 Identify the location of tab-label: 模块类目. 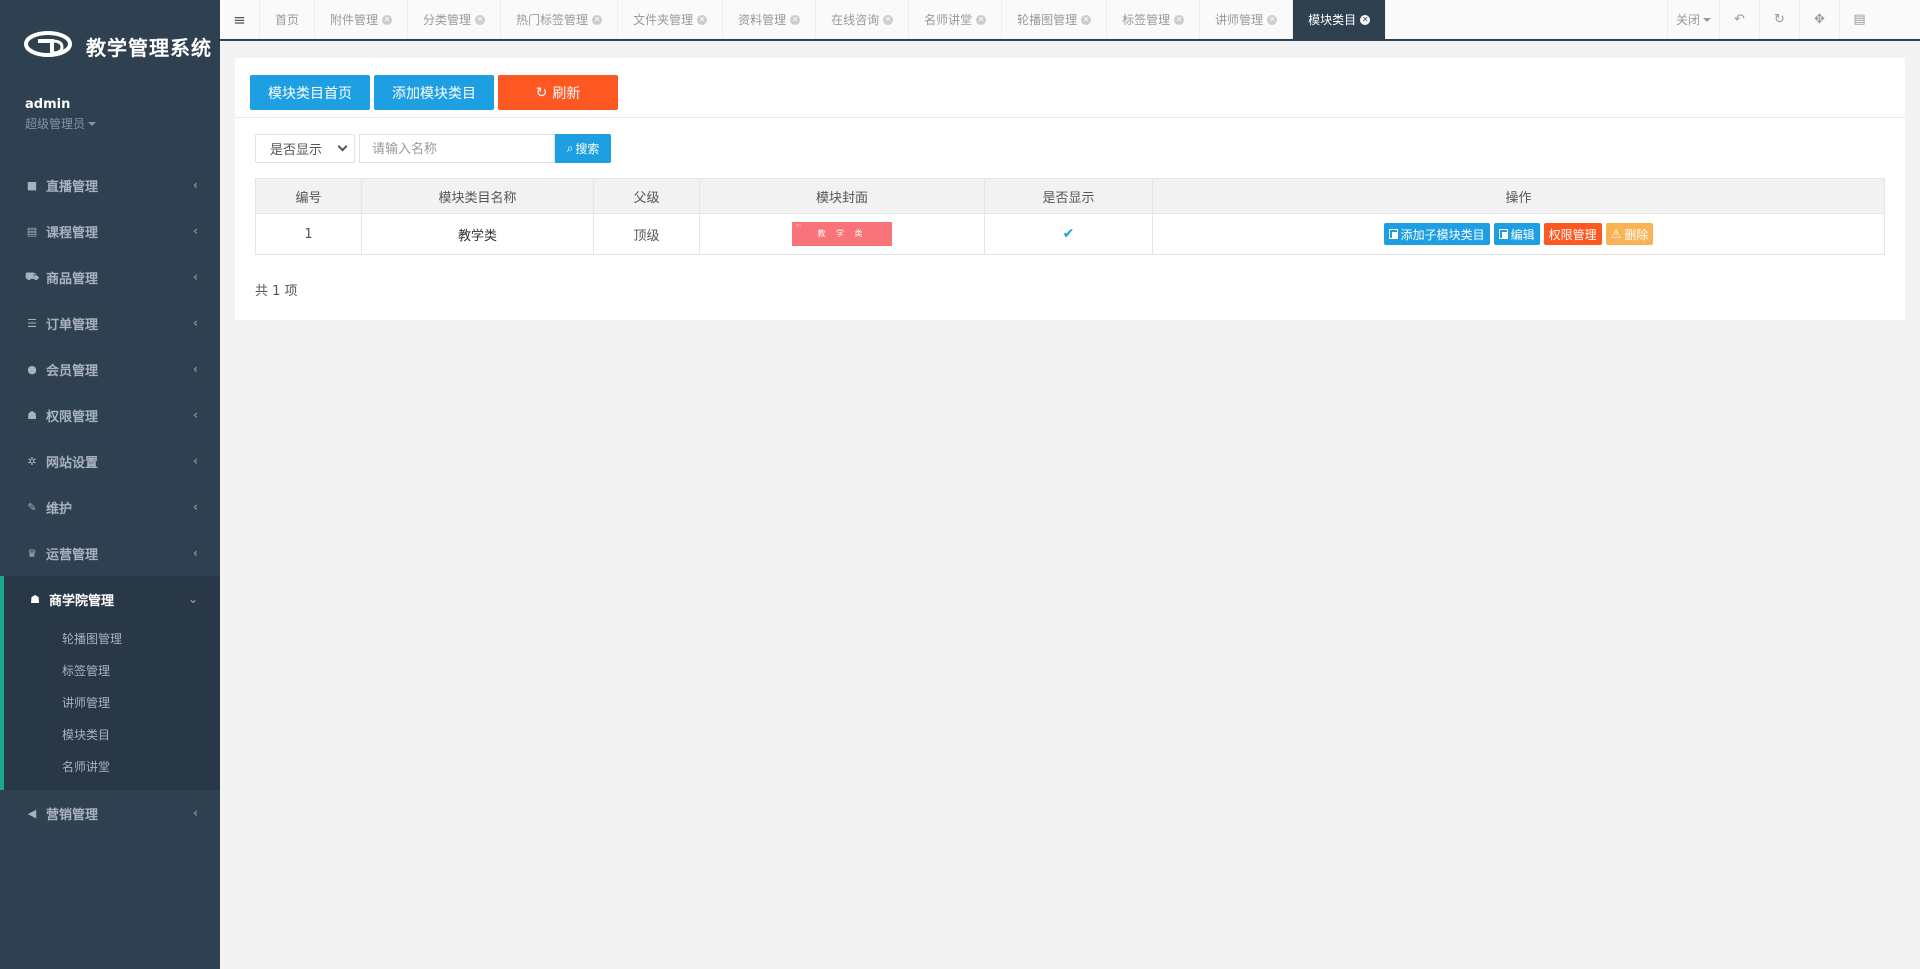
(1332, 20).